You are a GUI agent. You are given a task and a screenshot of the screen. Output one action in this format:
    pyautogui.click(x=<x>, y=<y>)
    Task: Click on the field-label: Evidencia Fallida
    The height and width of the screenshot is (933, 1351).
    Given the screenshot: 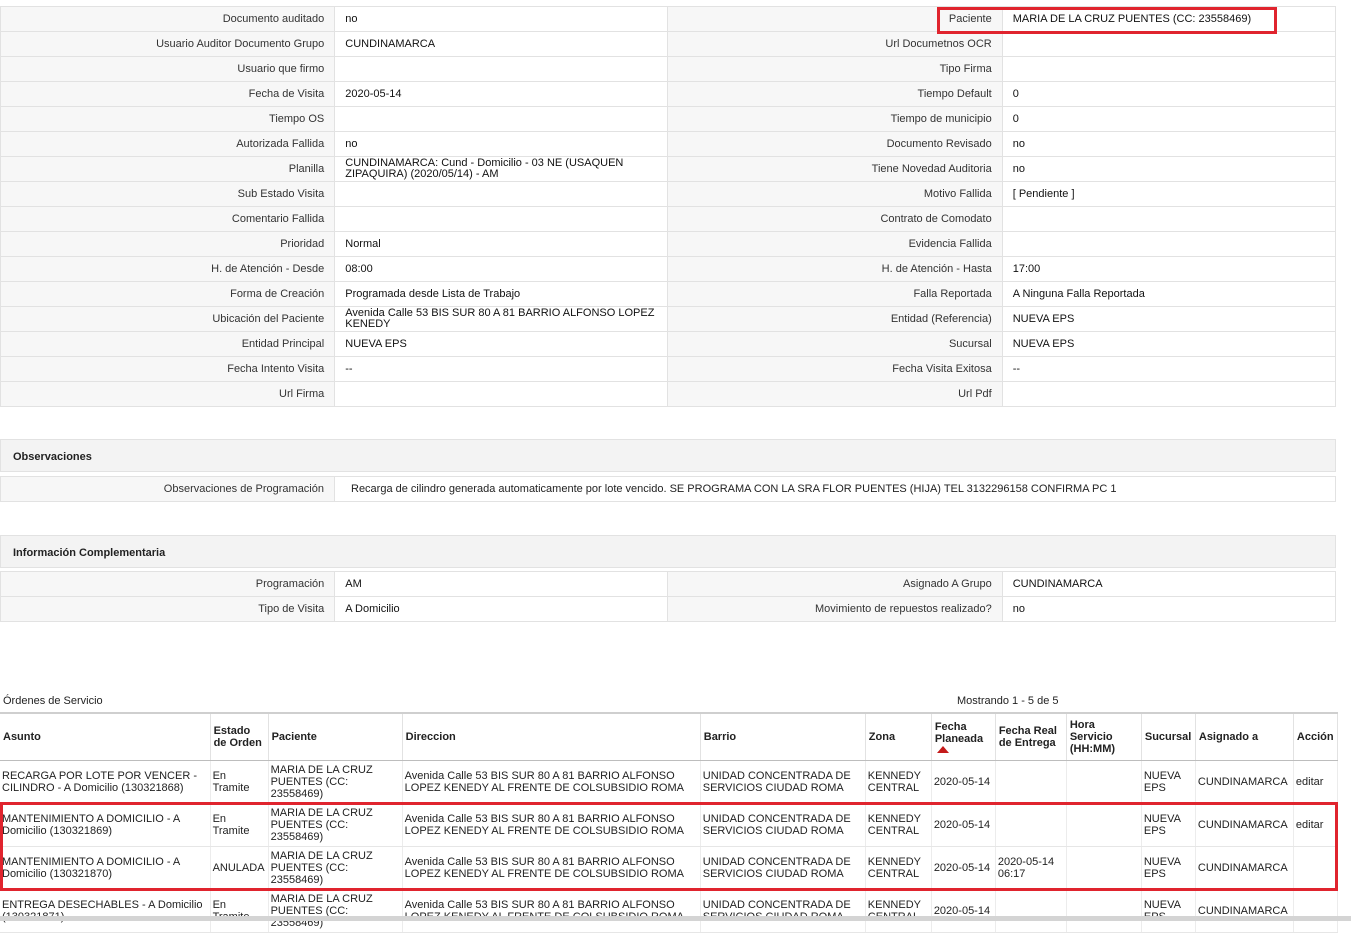 What is the action you would take?
    pyautogui.click(x=835, y=244)
    